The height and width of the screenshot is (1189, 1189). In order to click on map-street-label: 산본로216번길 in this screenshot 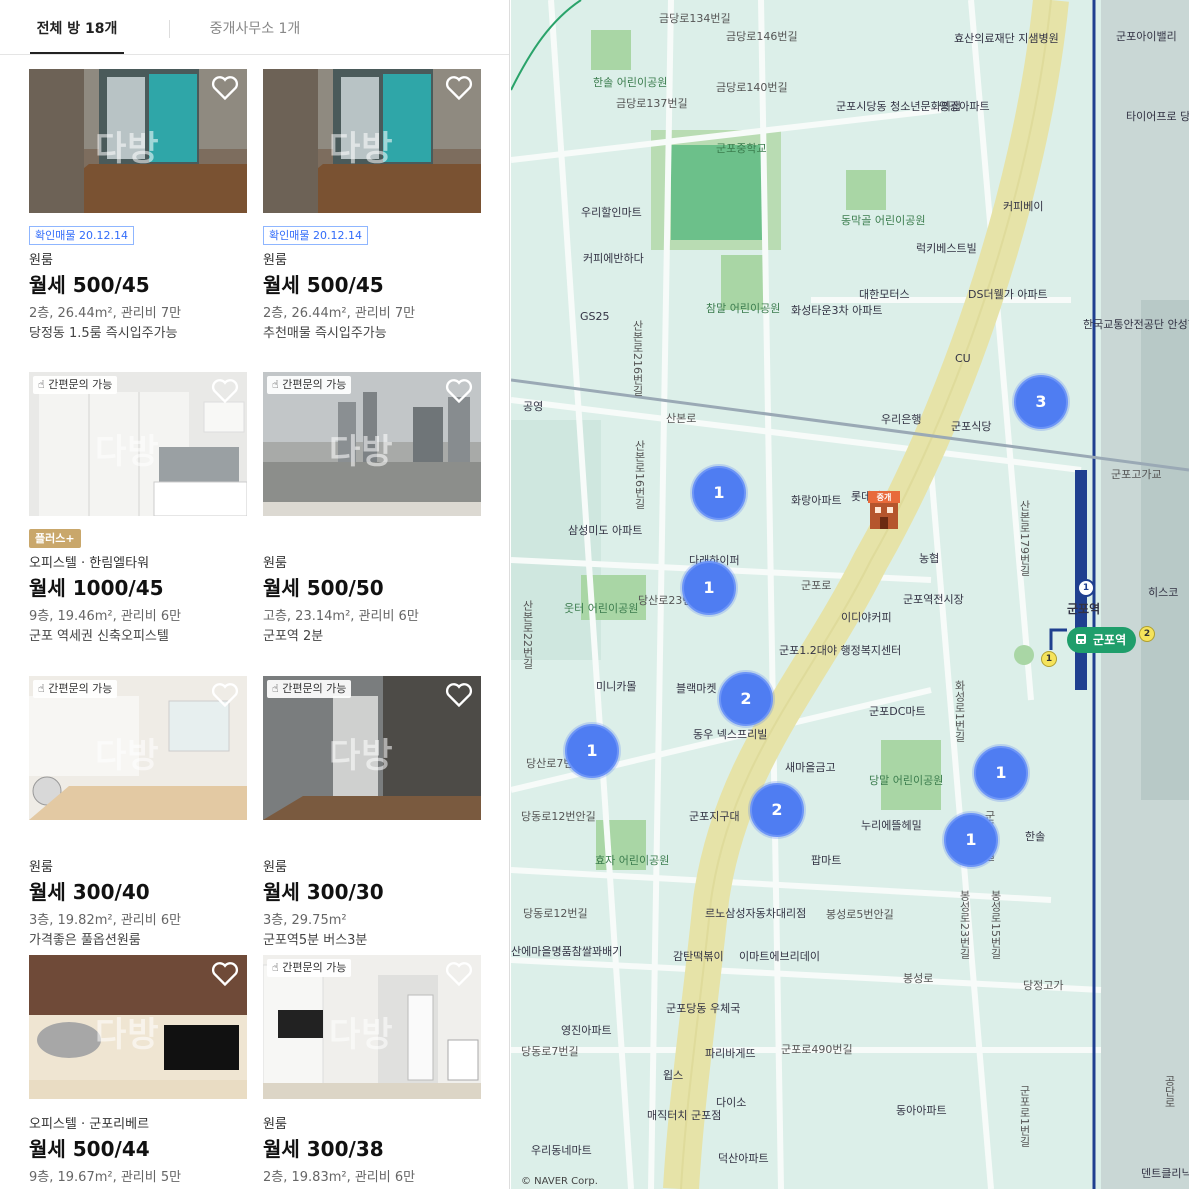, I will do `click(637, 358)`.